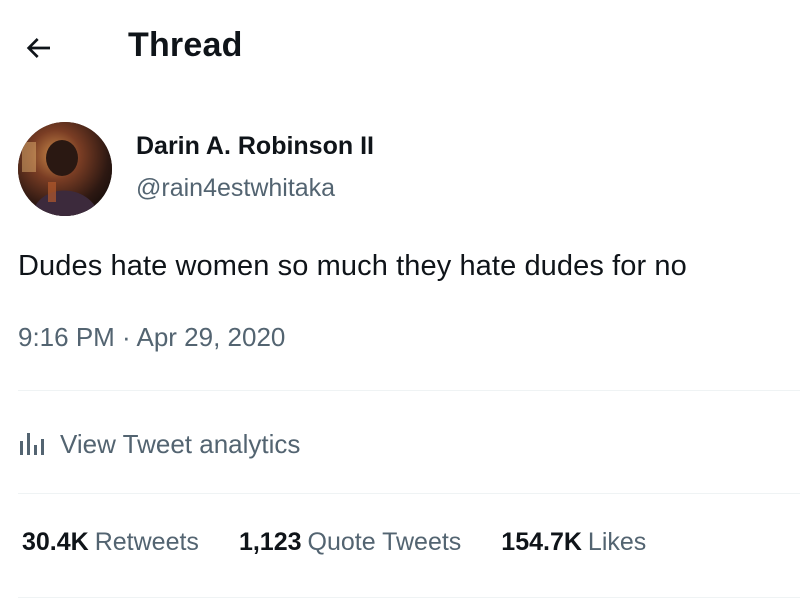 The height and width of the screenshot is (600, 800). Describe the element at coordinates (185, 45) in the screenshot. I see `page-title: Thread` at that location.